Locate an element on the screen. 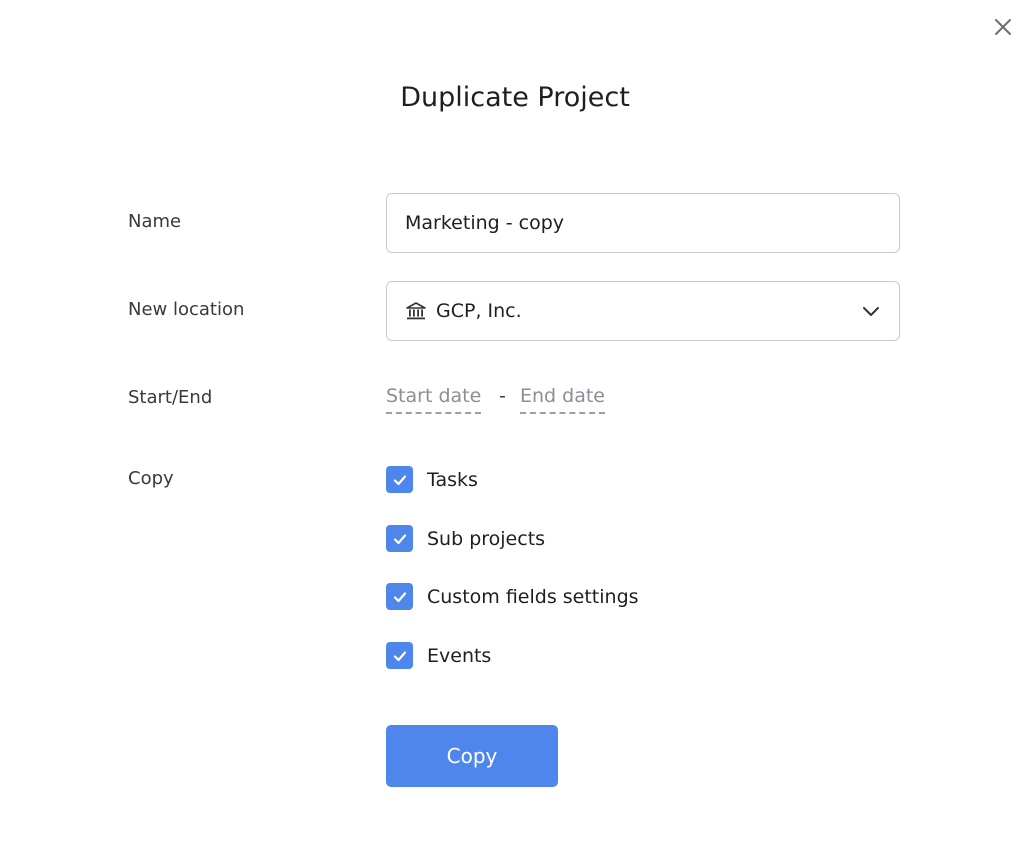 This screenshot has height=847, width=1030. name-input is located at coordinates (643, 223).